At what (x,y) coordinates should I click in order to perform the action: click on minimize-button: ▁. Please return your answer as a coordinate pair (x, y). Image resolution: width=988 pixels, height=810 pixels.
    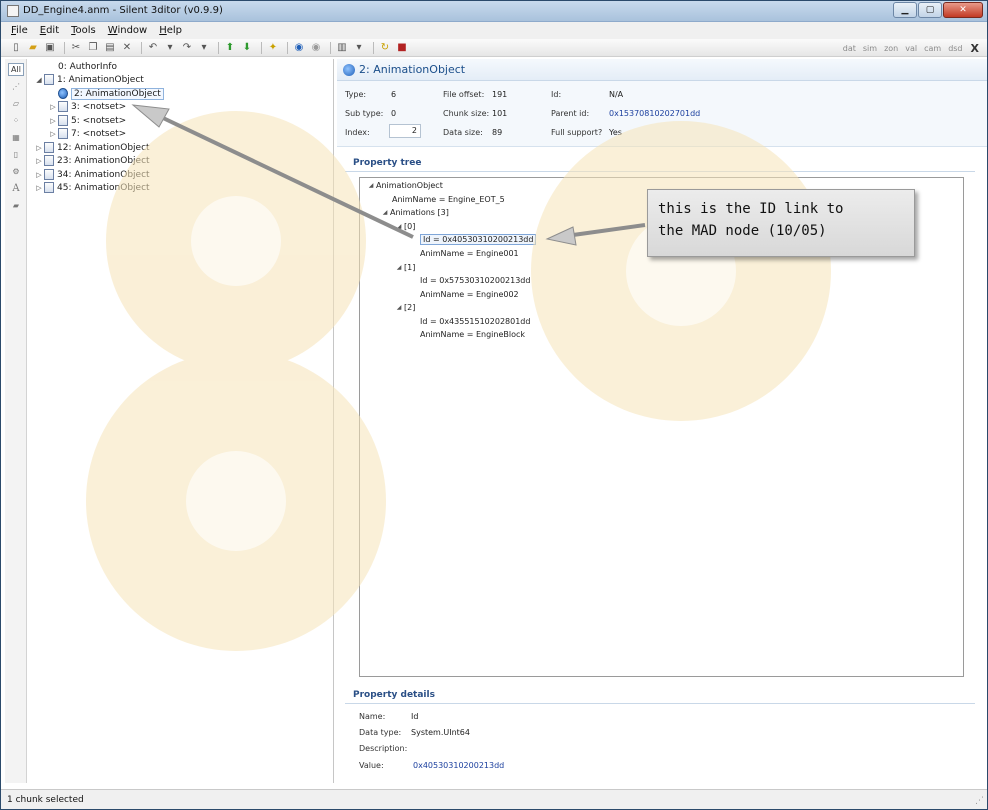
    Looking at the image, I should click on (905, 10).